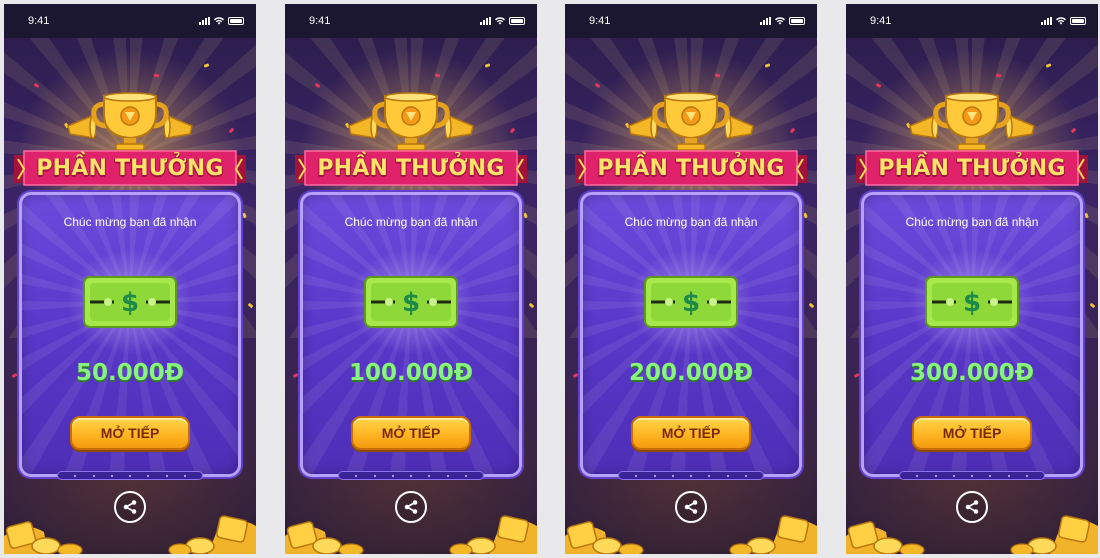 This screenshot has height=558, width=1100. I want to click on reward-card: Chúc mừng bạn đã nhận $ 100.000Đ MỞ TIẾP, so click(411, 336).